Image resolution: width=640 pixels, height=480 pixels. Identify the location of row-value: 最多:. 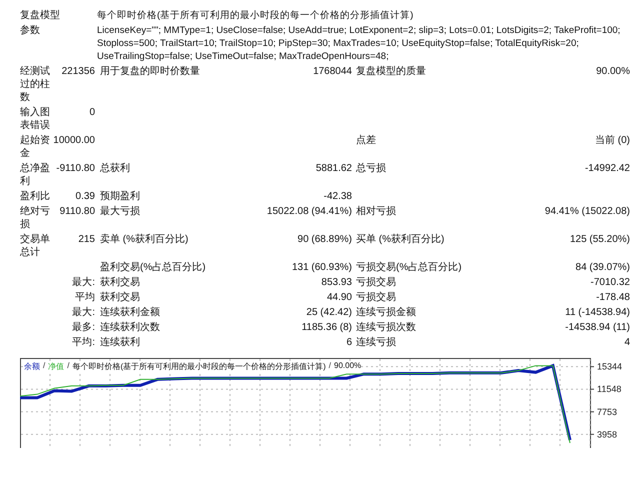
(83, 327).